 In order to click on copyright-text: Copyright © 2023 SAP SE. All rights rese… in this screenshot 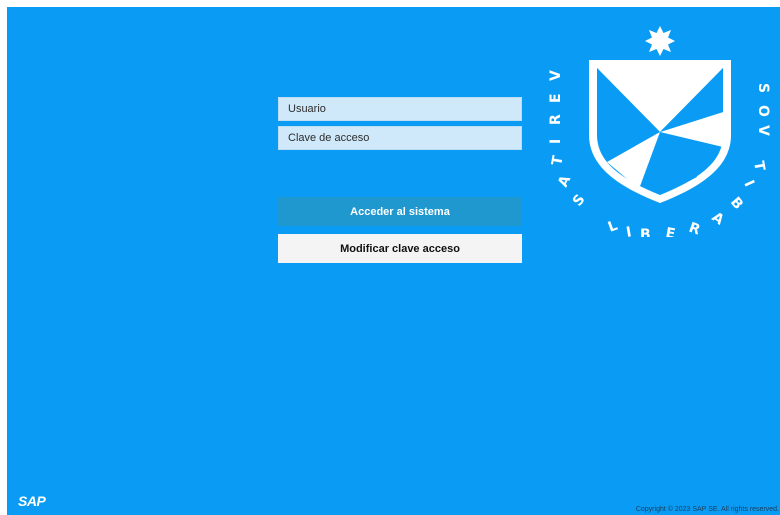, I will do `click(707, 509)`.